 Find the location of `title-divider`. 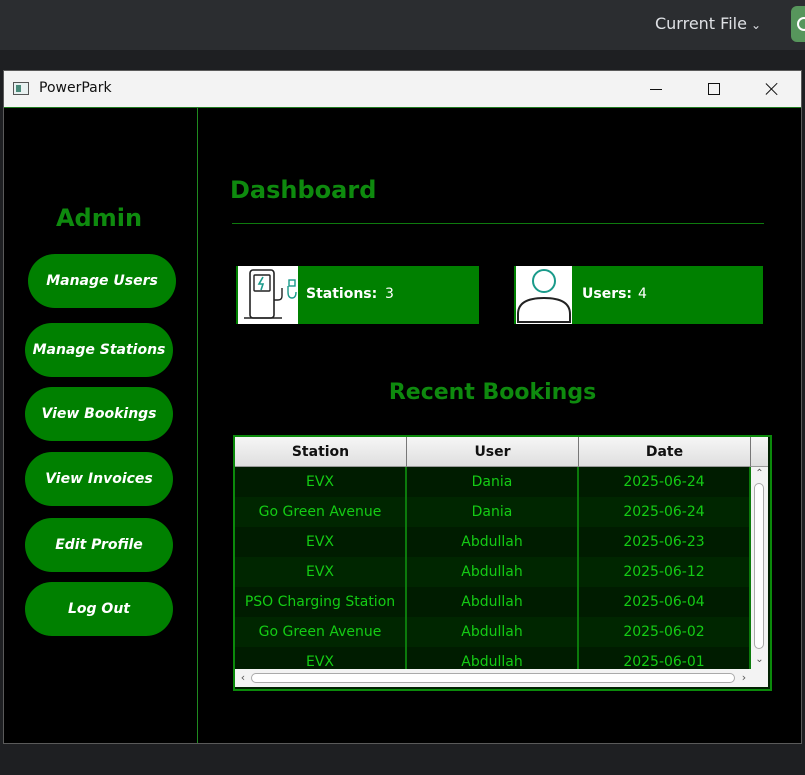

title-divider is located at coordinates (498, 223).